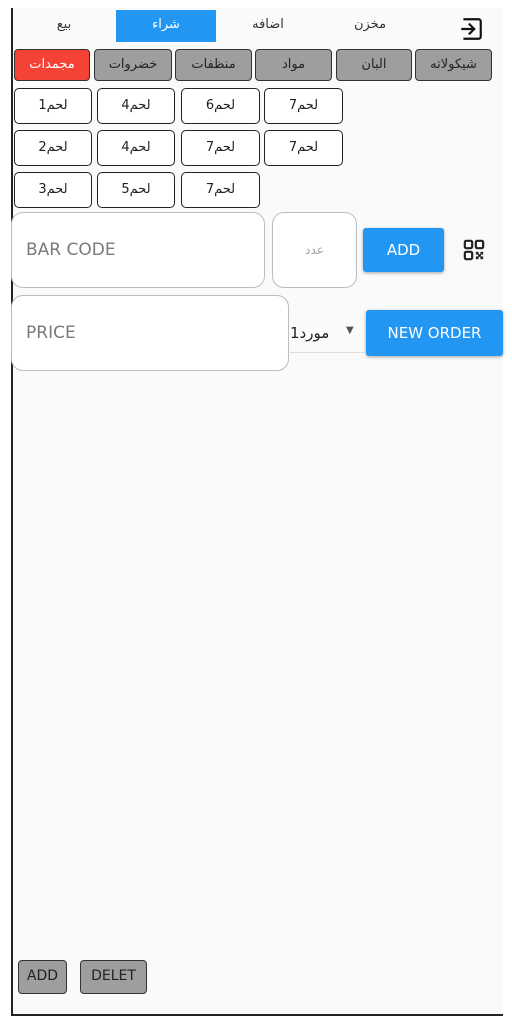 The width and height of the screenshot is (512, 1024). What do you see at coordinates (136, 190) in the screenshot?
I see `item-button: لحم5` at bounding box center [136, 190].